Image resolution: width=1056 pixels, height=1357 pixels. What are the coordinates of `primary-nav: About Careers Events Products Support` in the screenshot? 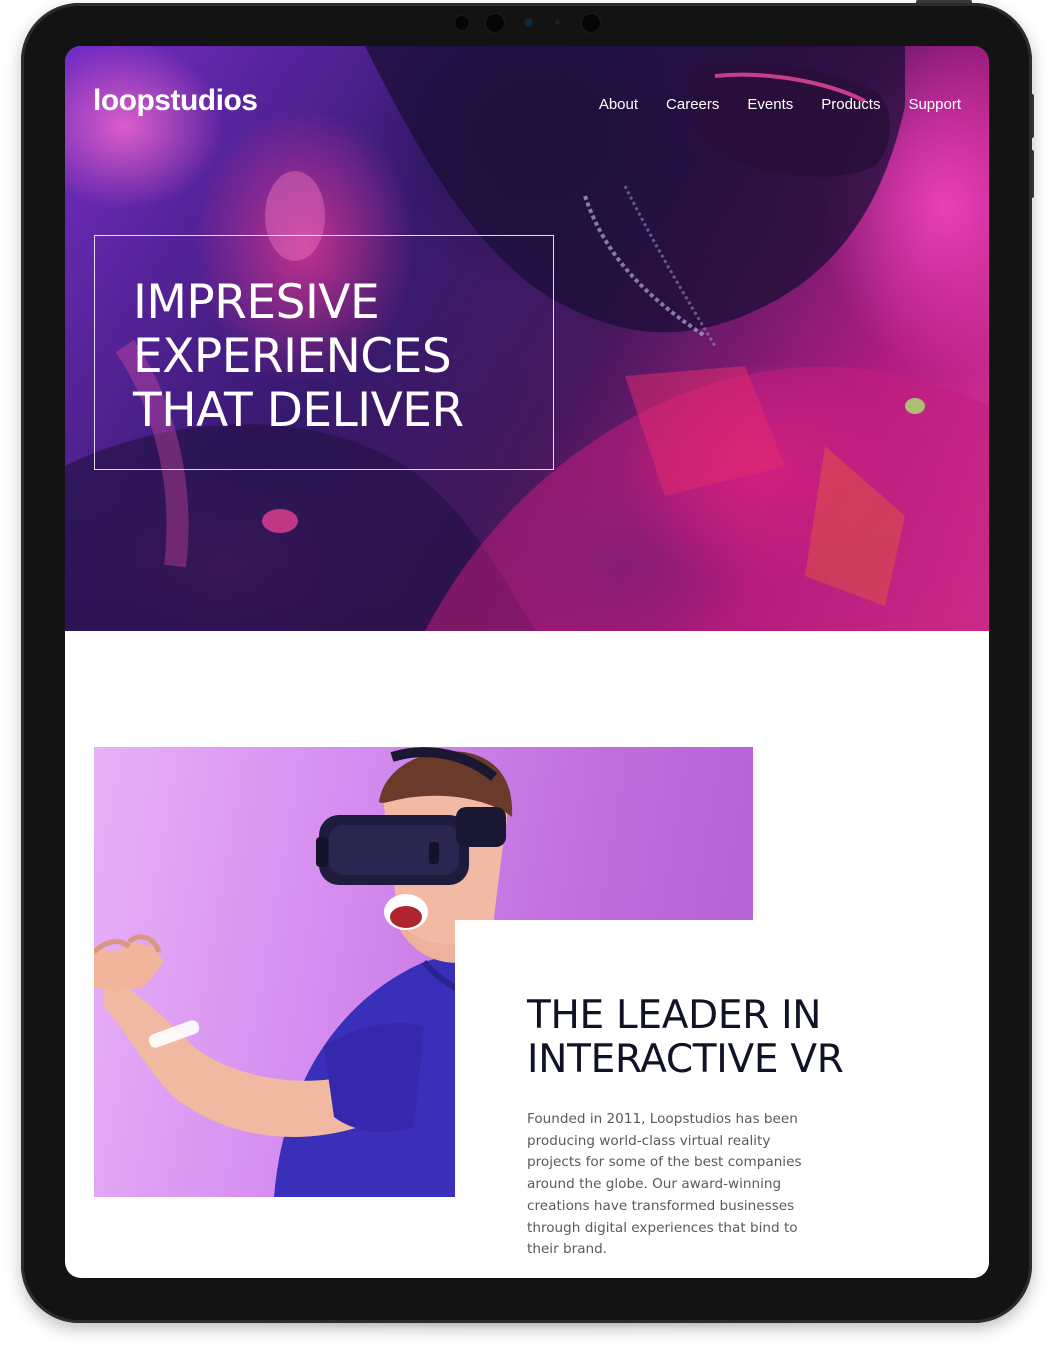 It's located at (780, 104).